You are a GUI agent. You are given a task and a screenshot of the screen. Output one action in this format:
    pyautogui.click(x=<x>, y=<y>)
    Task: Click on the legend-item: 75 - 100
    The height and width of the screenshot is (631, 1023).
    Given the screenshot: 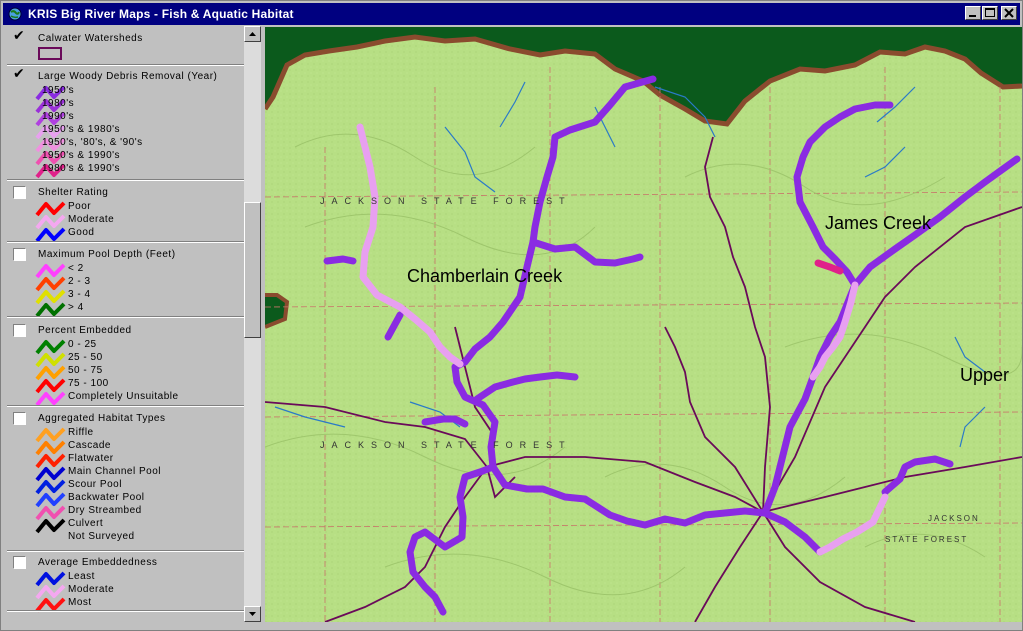 What is the action you would take?
    pyautogui.click(x=124, y=385)
    